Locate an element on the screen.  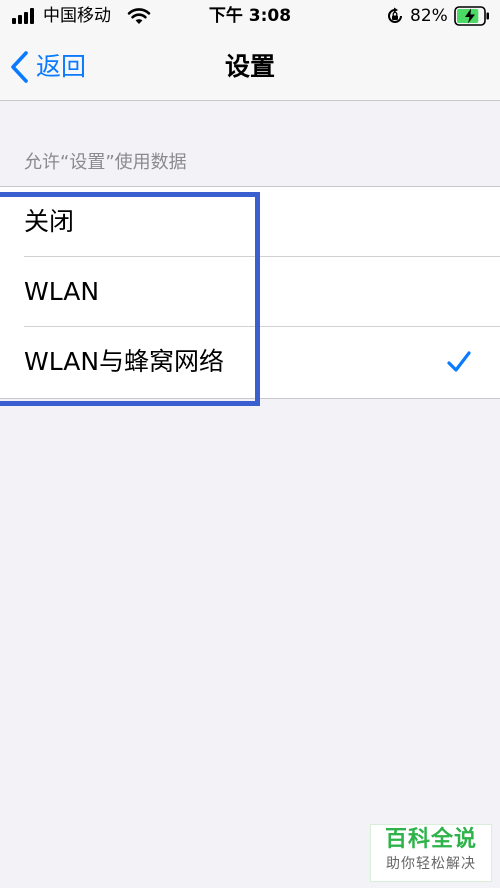
rotation-lock-icon is located at coordinates (395, 15).